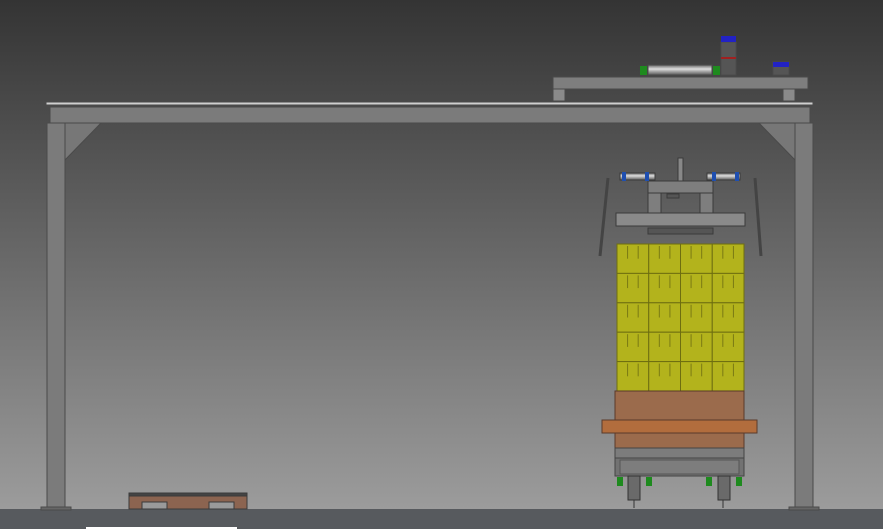 This screenshot has width=883, height=529. I want to click on gripper-pressure-plate, so click(680, 231).